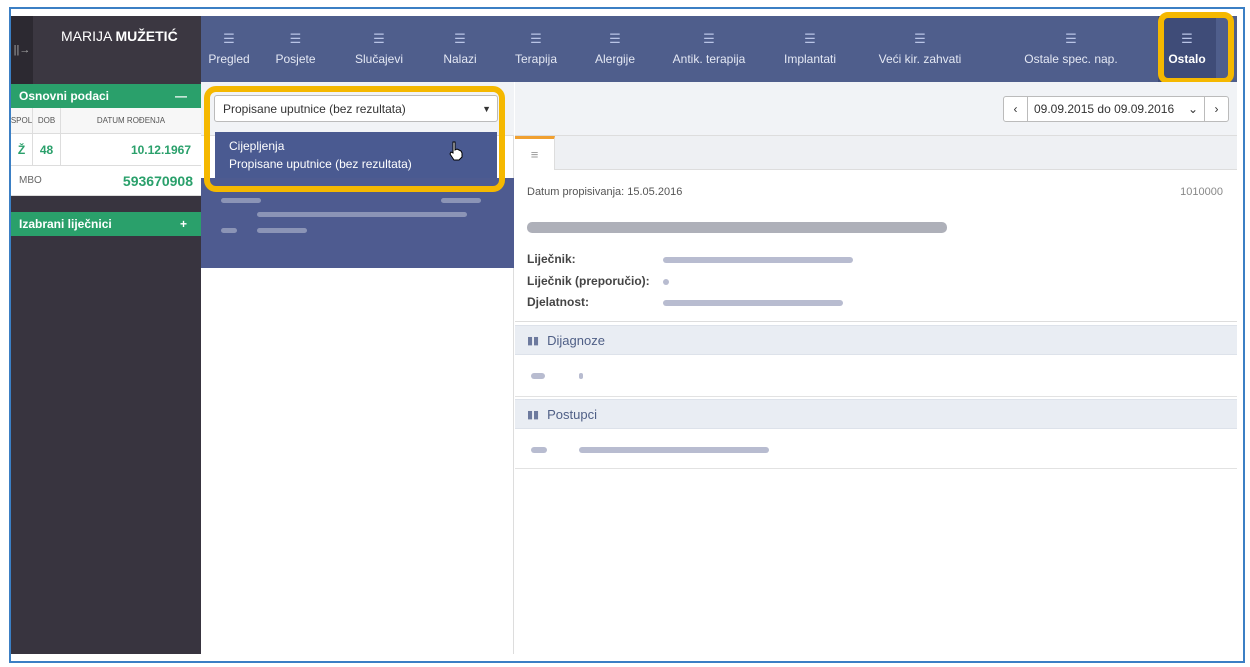 The width and height of the screenshot is (1250, 667). What do you see at coordinates (920, 59) in the screenshot?
I see `nav-label: Veći kir. zahvati` at bounding box center [920, 59].